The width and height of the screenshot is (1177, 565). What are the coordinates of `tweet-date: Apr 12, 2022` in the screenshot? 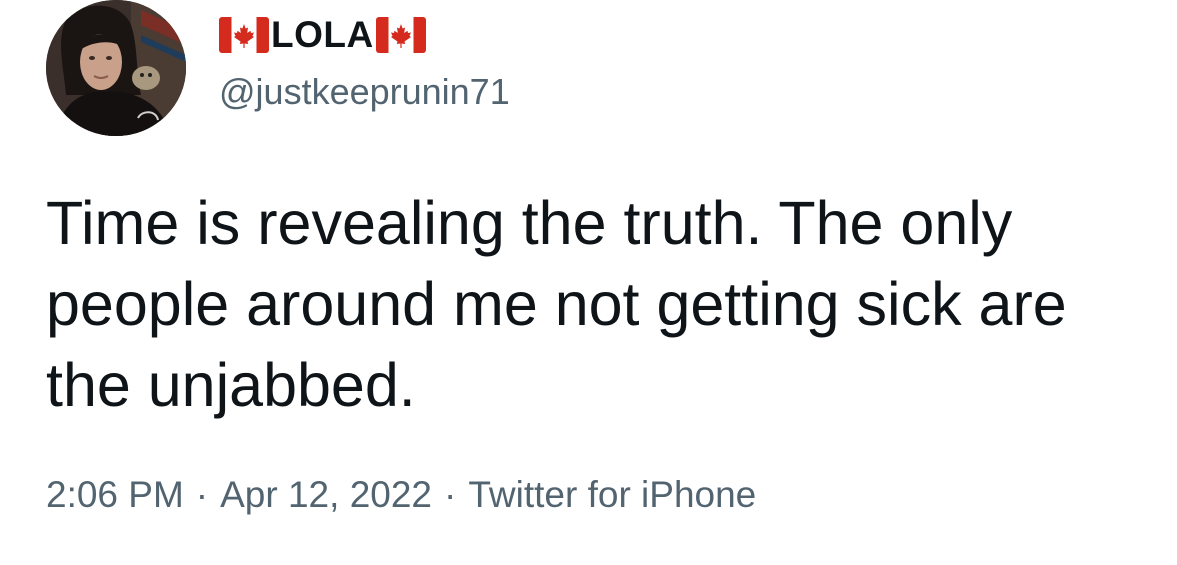 It's located at (326, 494).